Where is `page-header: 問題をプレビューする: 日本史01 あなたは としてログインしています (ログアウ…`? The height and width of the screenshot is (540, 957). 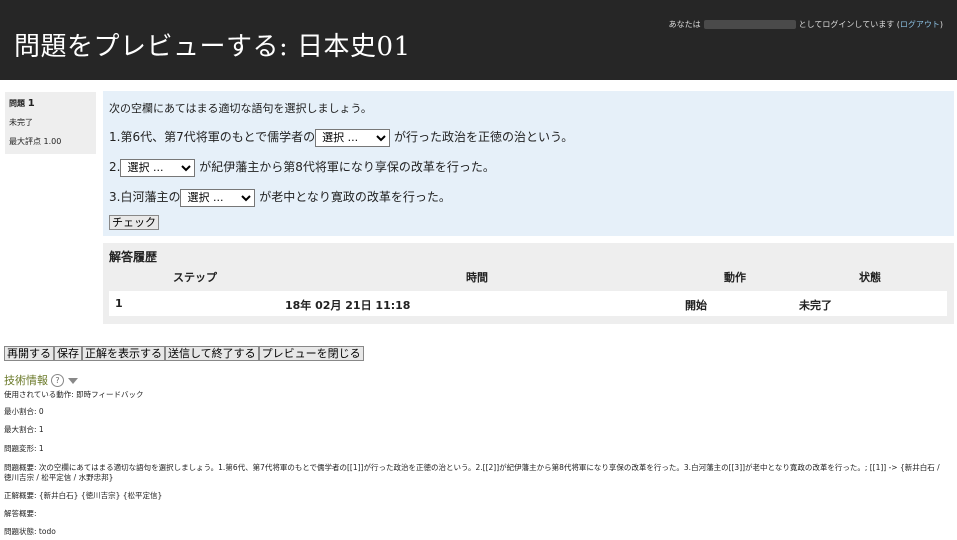
page-header: 問題をプレビューする: 日本史01 あなたは としてログインしています (ログアウ… is located at coordinates (478, 40).